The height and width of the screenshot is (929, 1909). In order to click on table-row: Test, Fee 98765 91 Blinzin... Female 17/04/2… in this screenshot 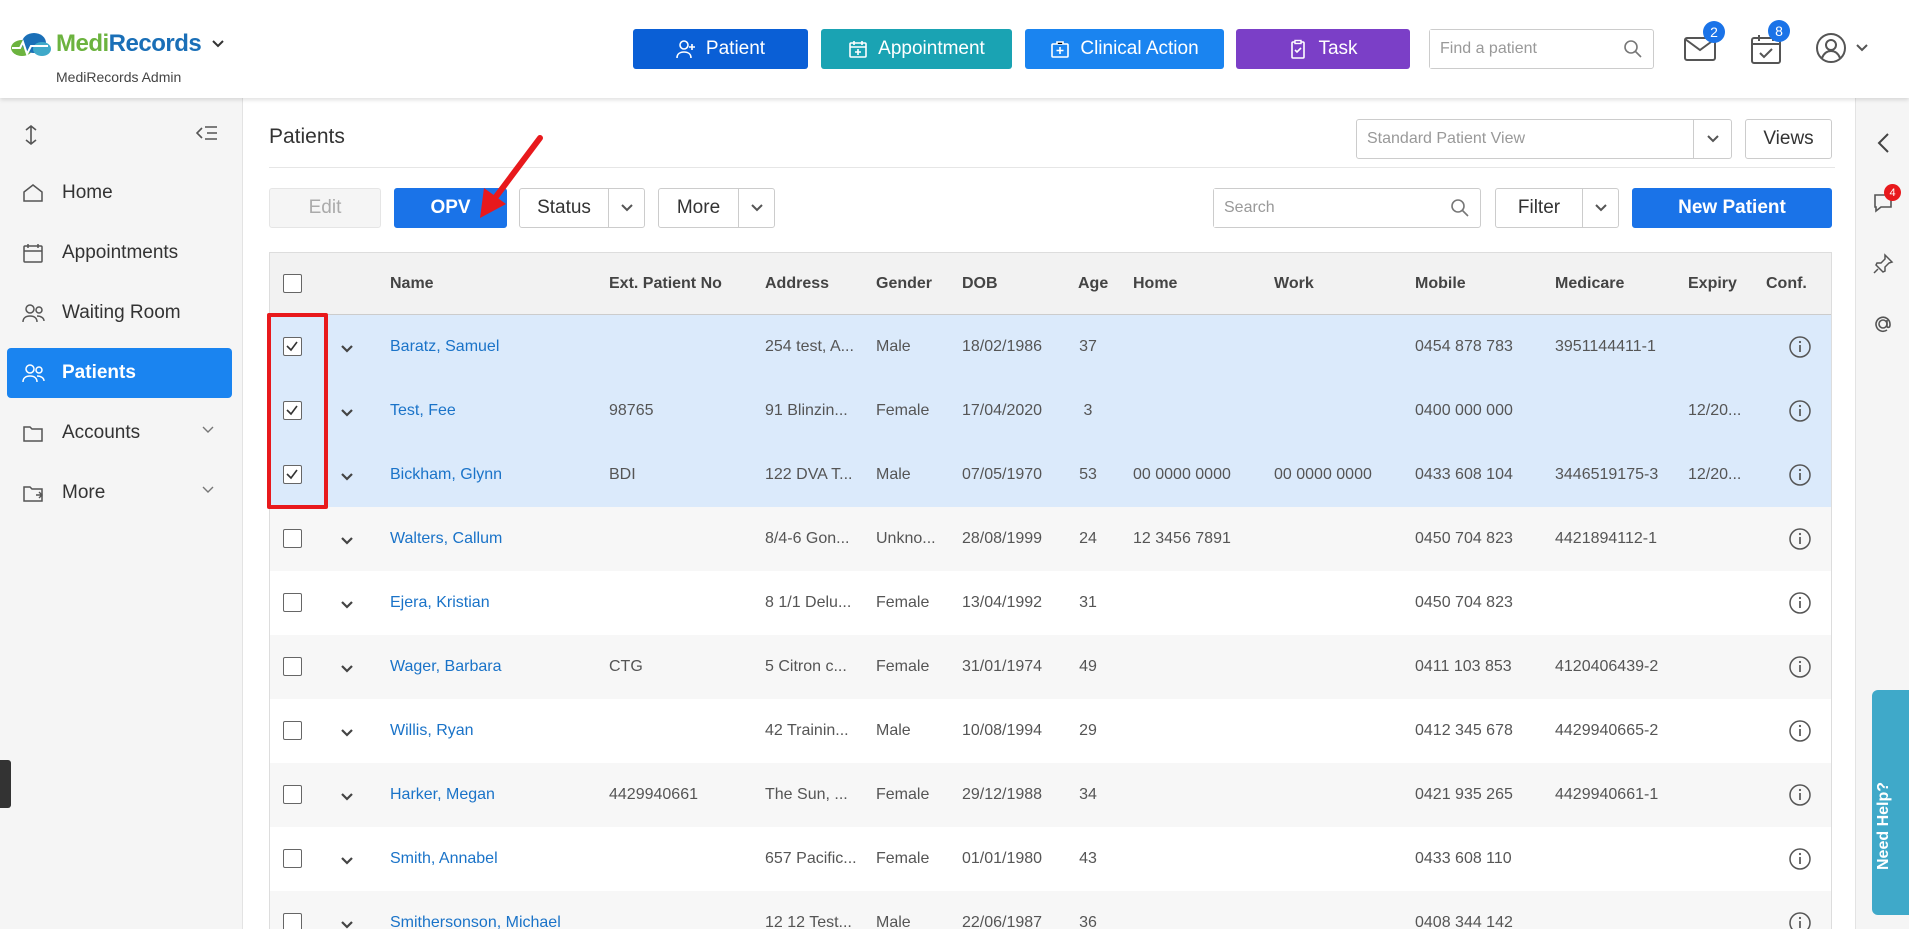, I will do `click(1050, 411)`.